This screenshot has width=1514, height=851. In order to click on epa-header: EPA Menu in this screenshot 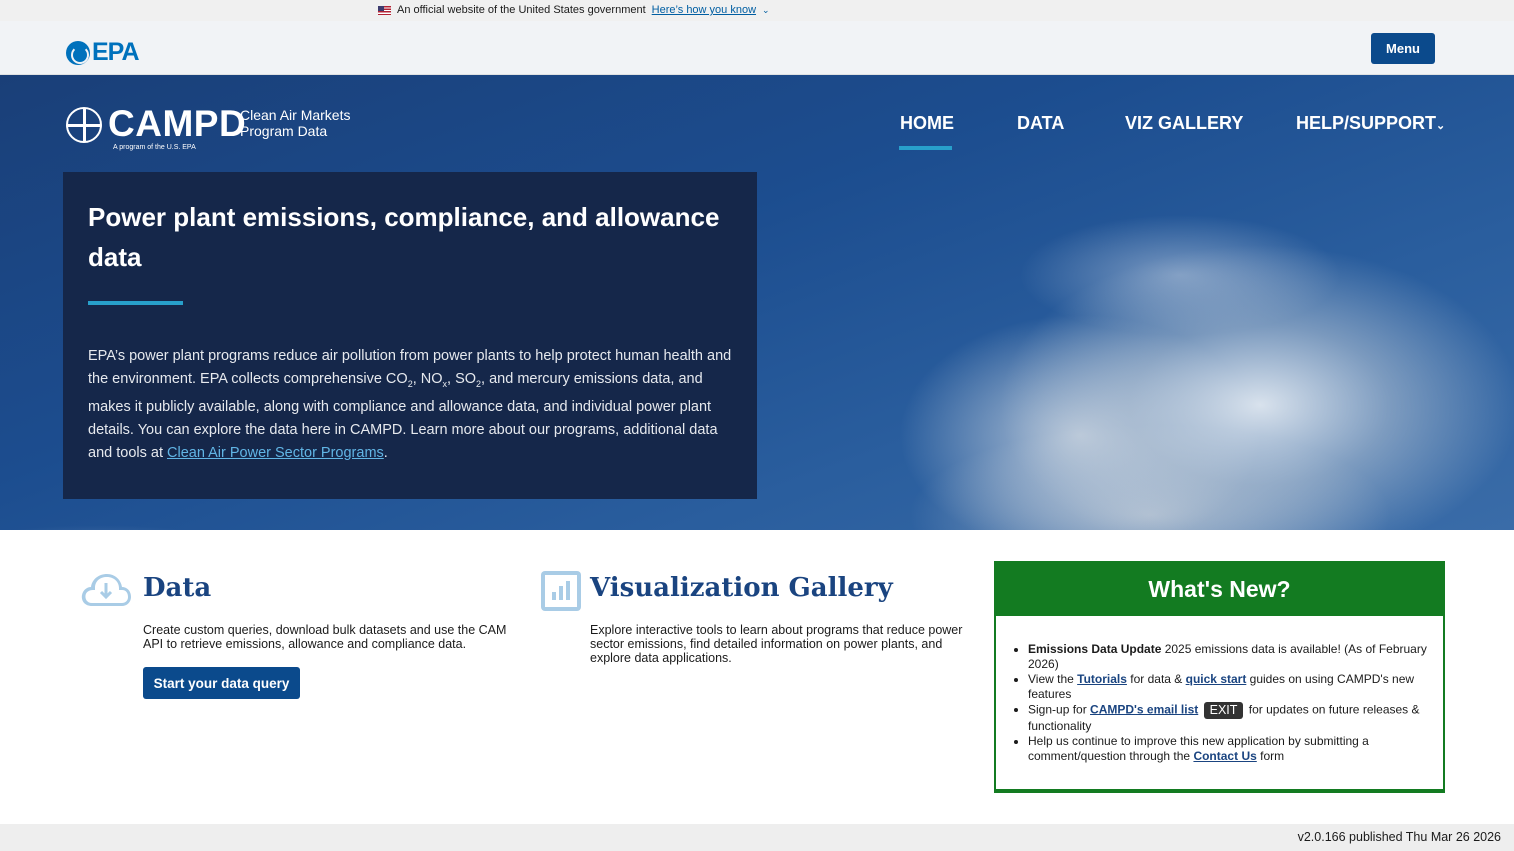, I will do `click(757, 48)`.